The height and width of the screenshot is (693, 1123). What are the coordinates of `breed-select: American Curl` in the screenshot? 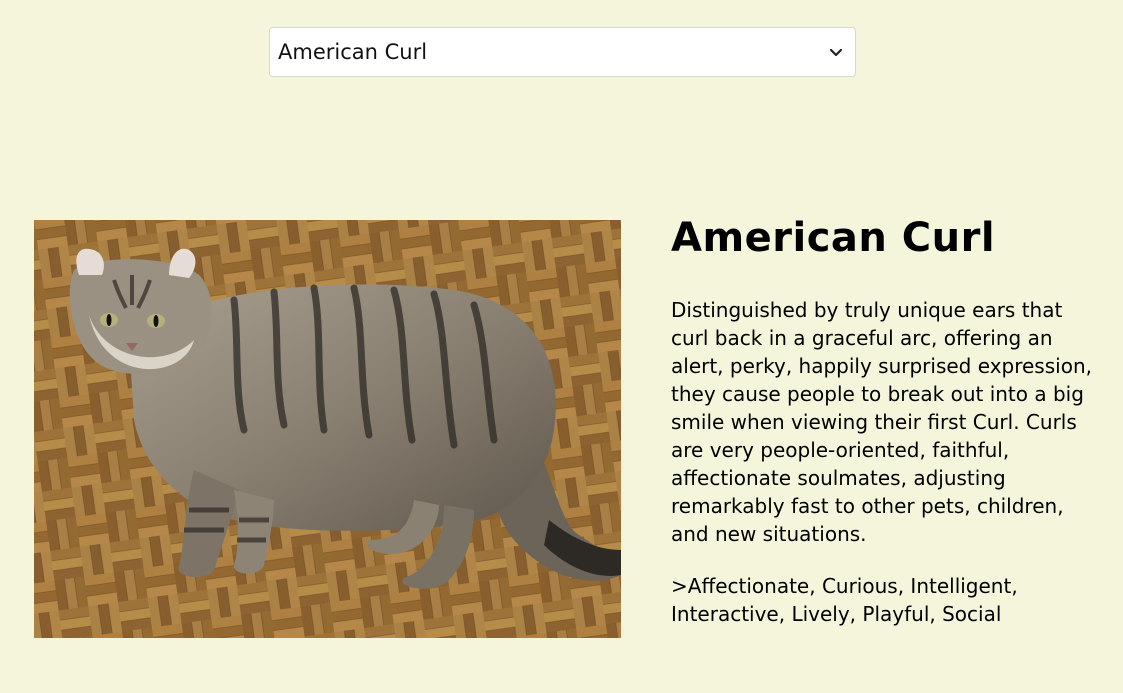 It's located at (562, 52).